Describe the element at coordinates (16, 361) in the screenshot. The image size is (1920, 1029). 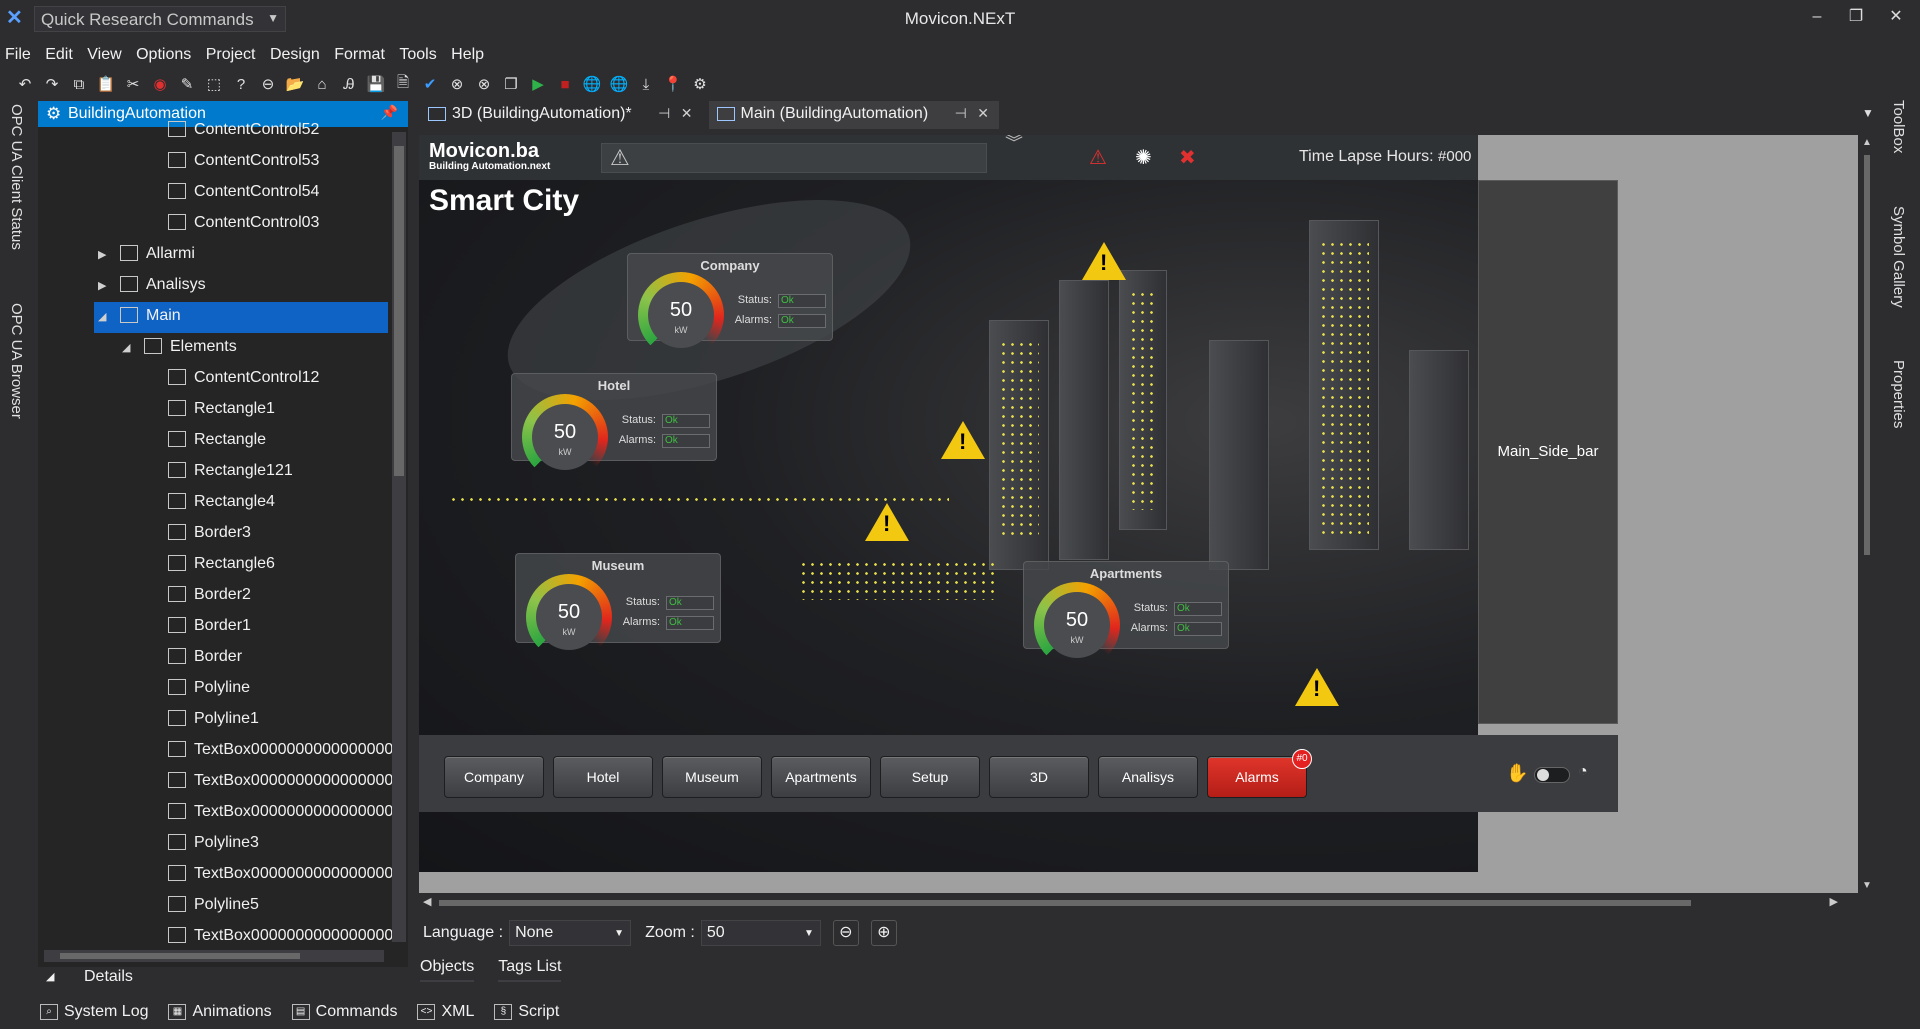
I see `tab-opc-ua-browser: OPC UA Browser` at that location.